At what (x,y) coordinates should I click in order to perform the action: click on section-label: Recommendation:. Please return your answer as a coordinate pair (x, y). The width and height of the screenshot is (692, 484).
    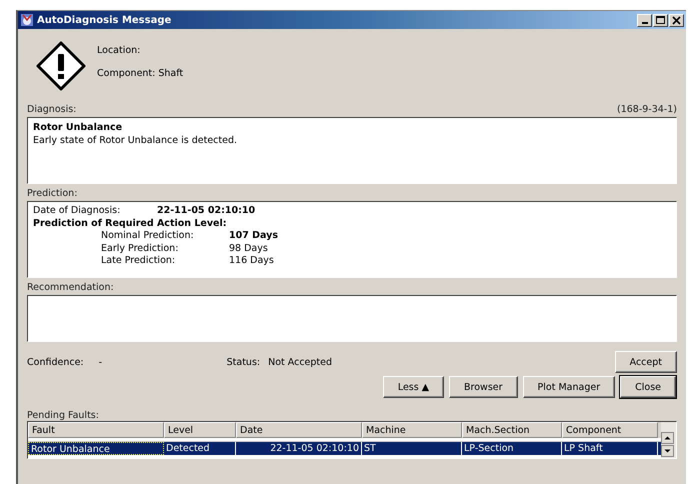
    Looking at the image, I should click on (70, 288).